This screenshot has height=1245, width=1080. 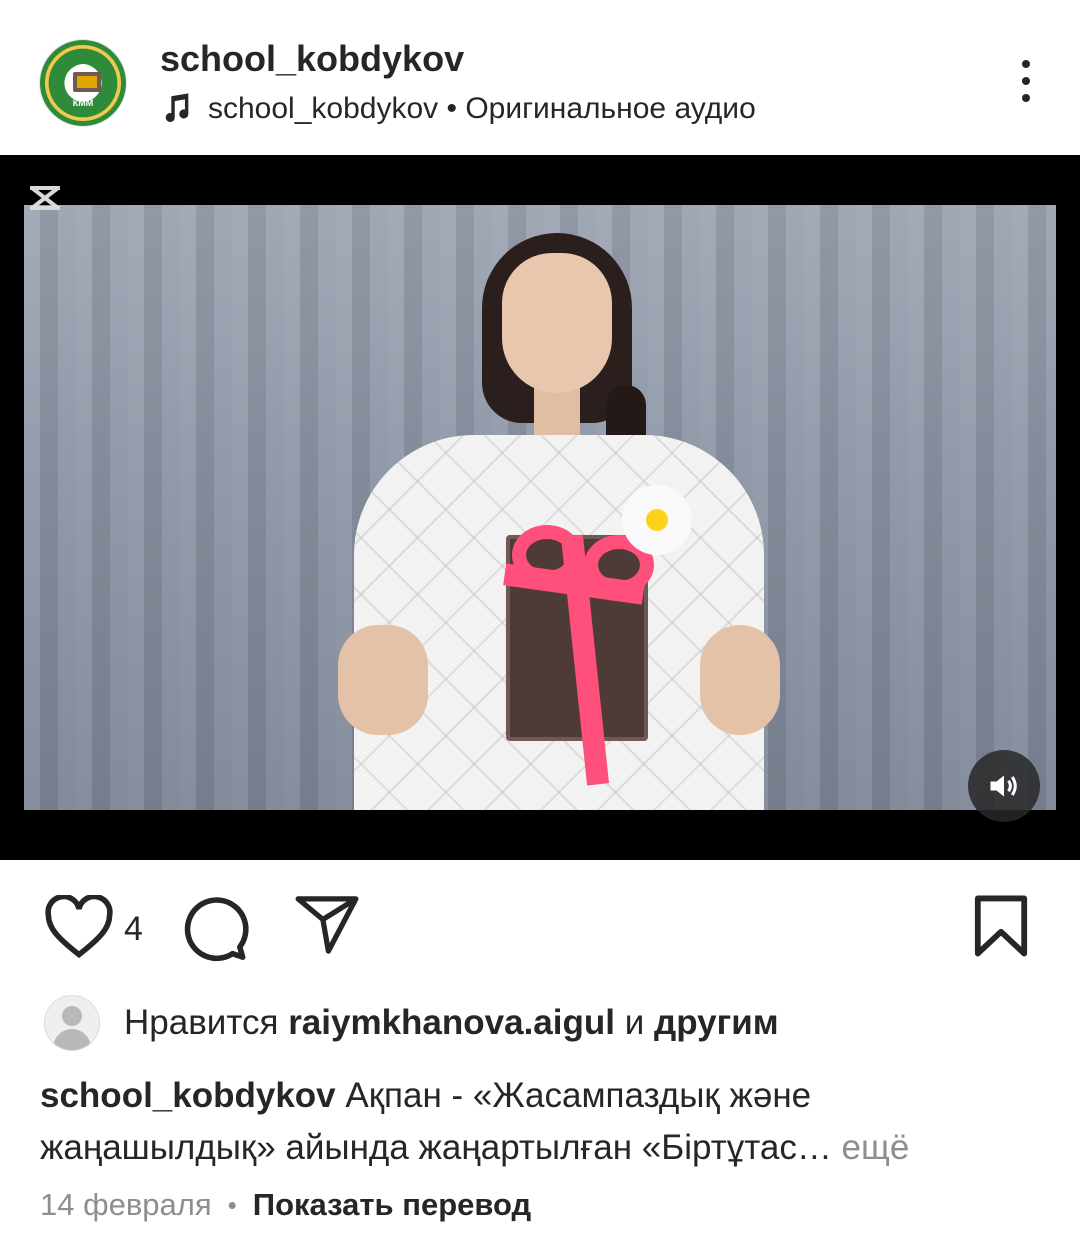 I want to click on avatar-label: КММ, so click(x=83, y=103).